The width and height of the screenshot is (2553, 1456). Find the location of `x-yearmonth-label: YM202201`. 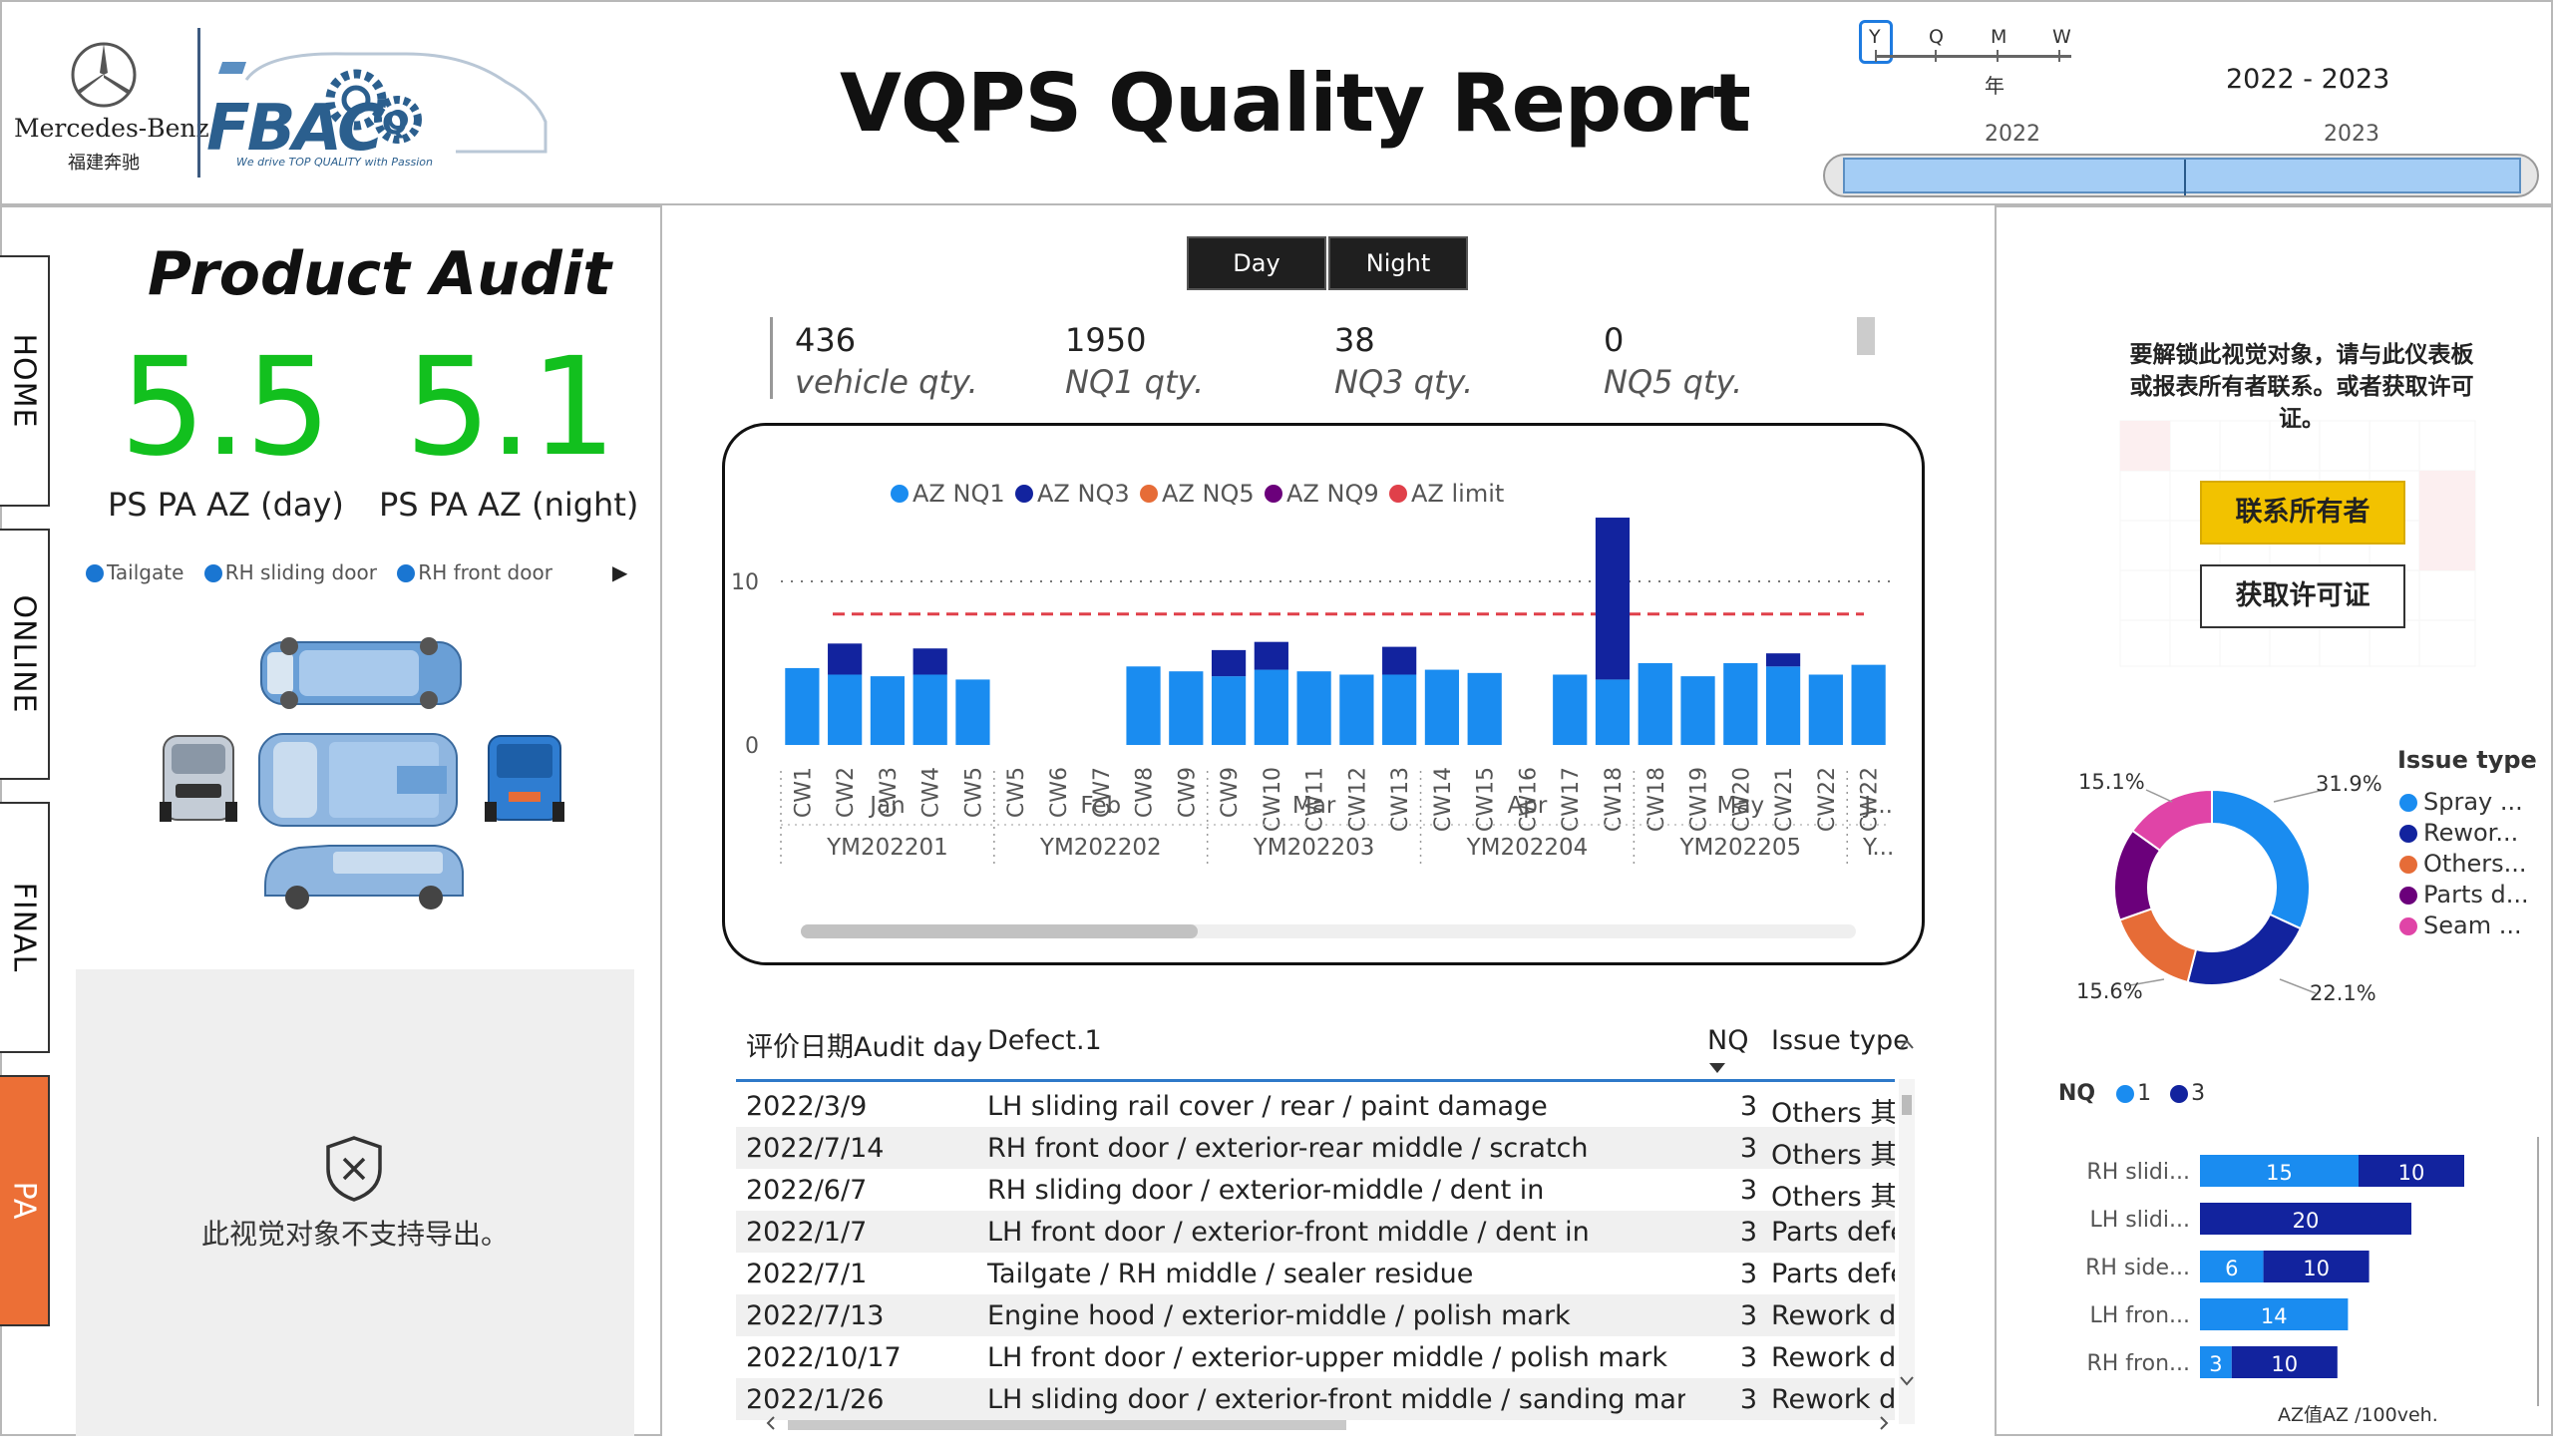

x-yearmonth-label: YM202201 is located at coordinates (887, 848).